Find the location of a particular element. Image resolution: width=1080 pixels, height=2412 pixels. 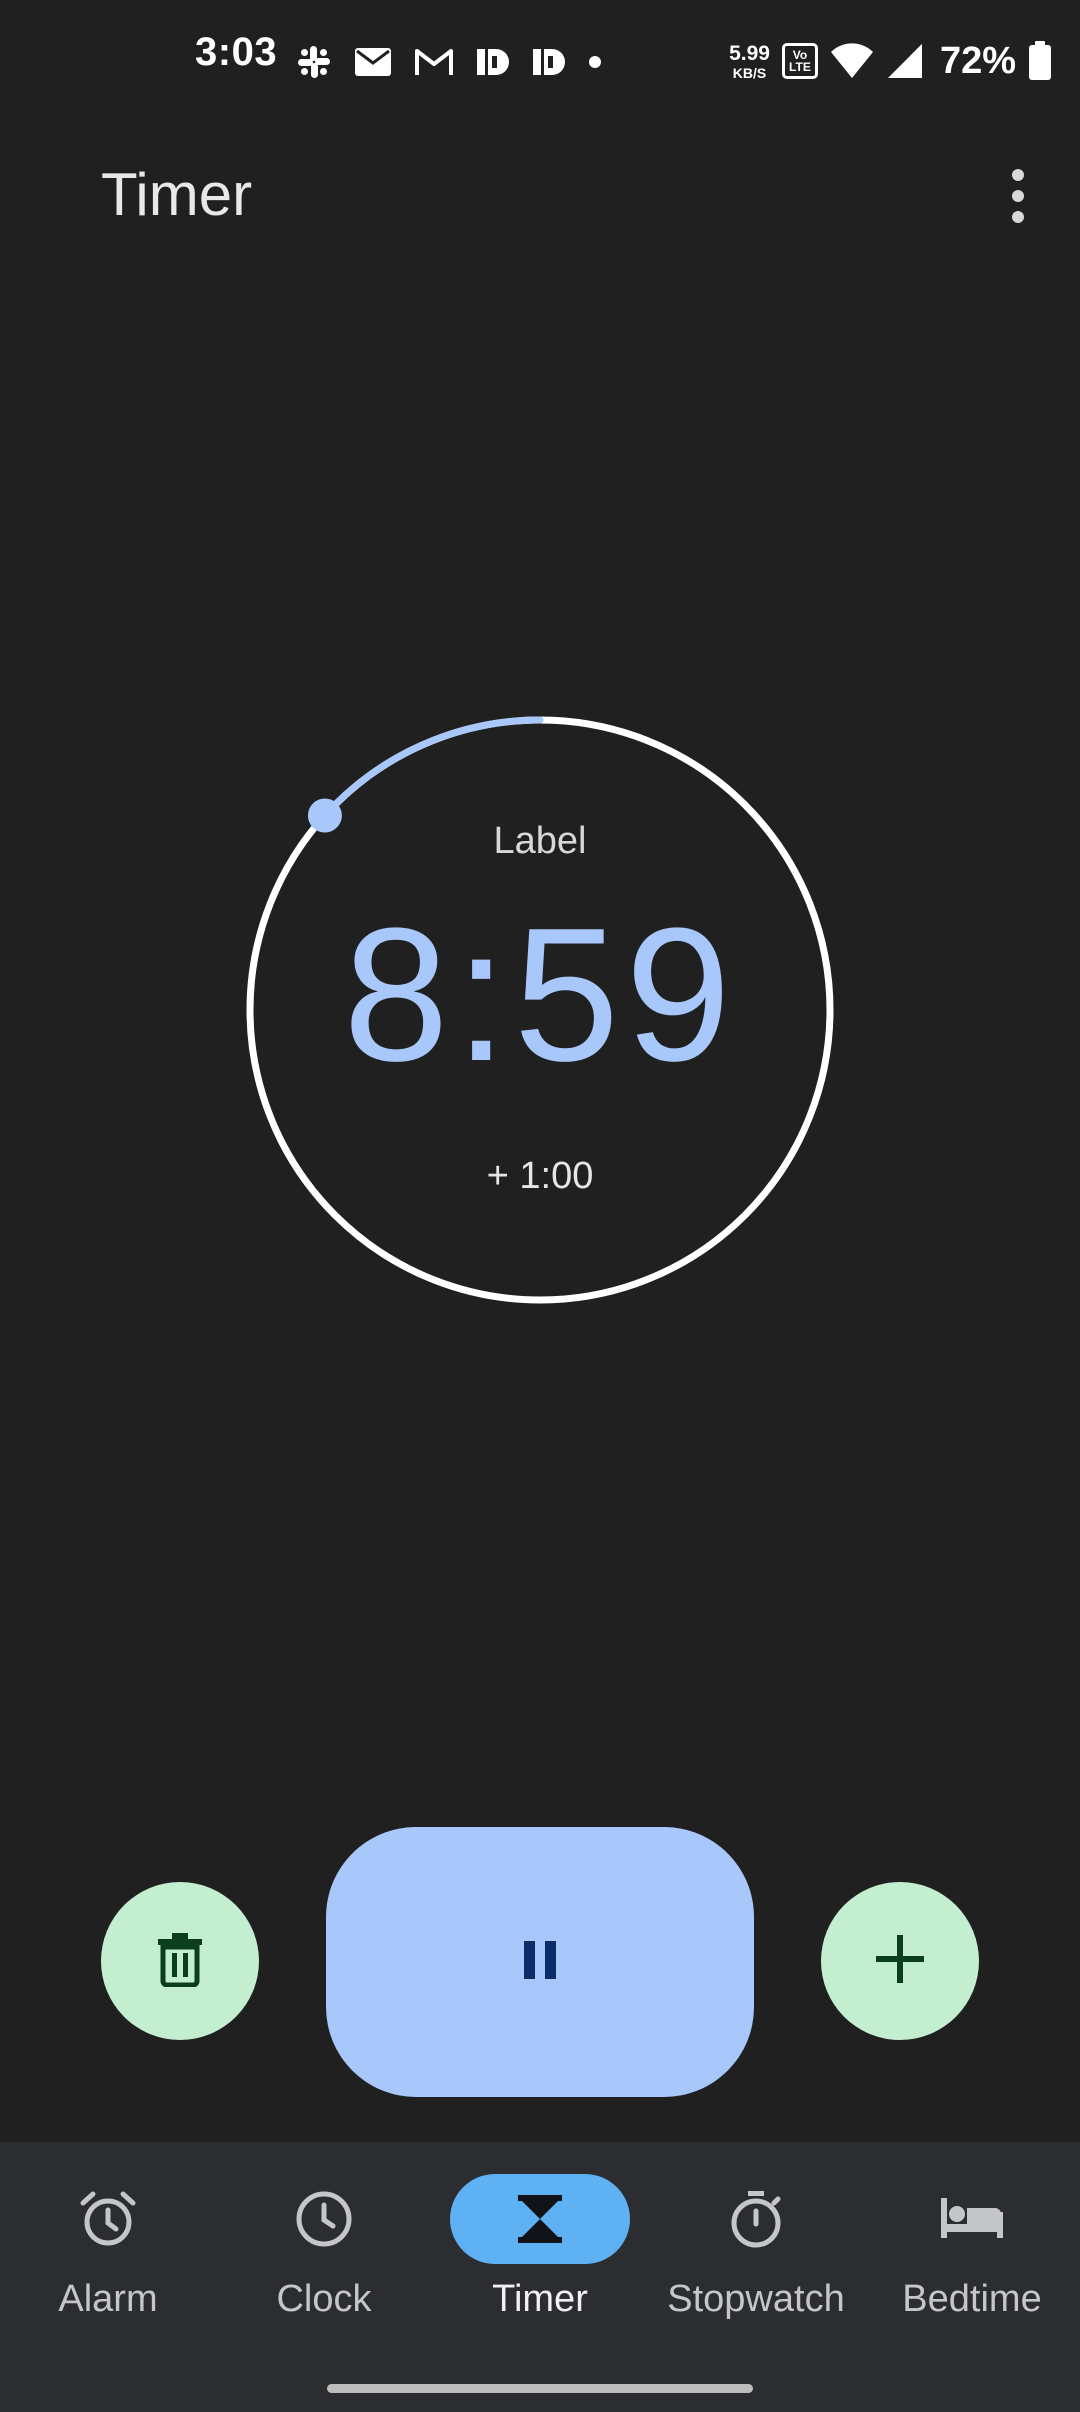

hourglass-icon is located at coordinates (540, 2219).